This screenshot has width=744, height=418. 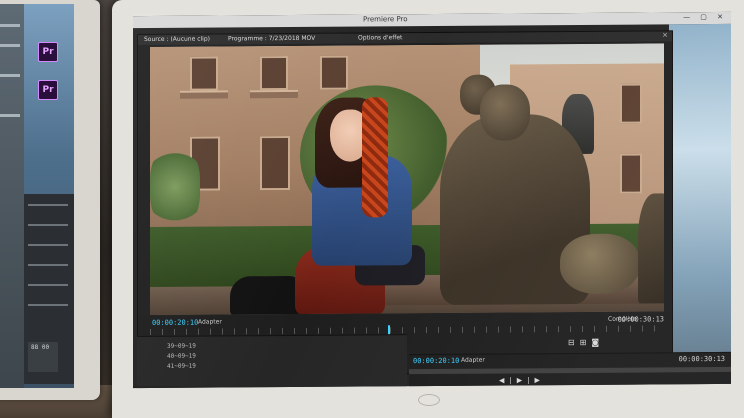 I want to click on close-icon: ✕, so click(x=665, y=35).